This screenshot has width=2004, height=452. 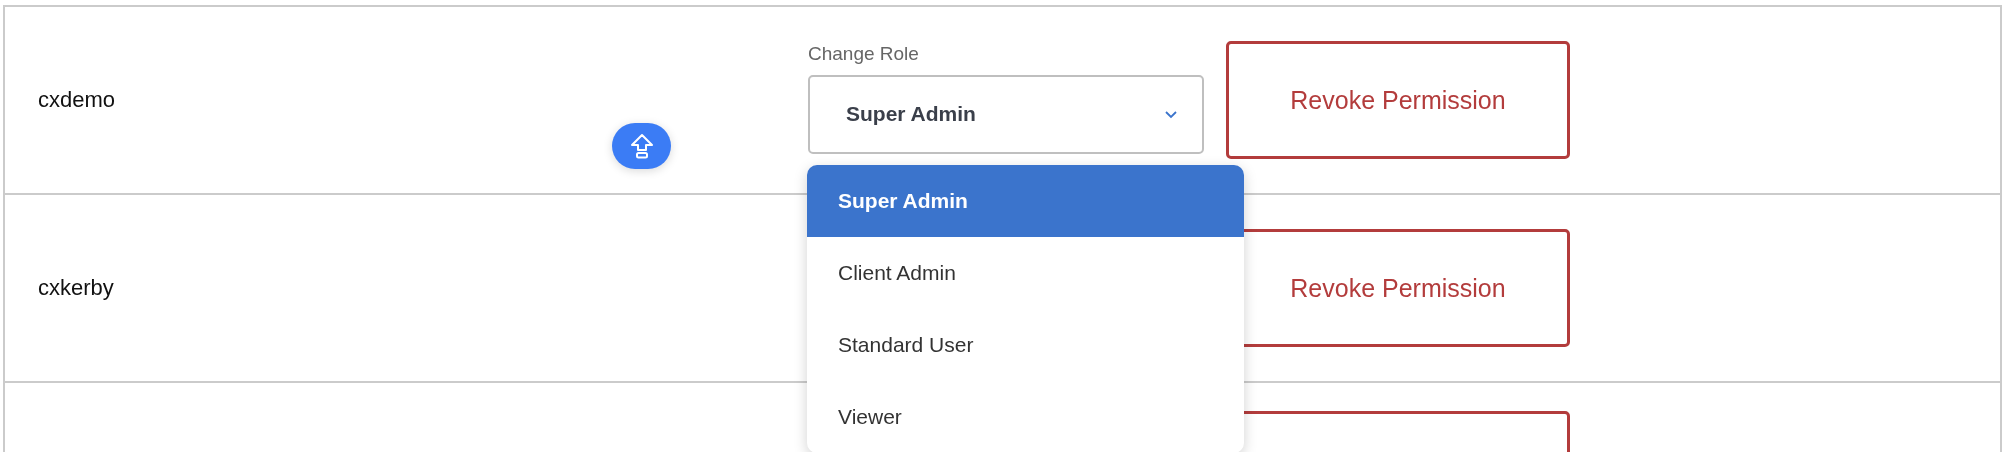 What do you see at coordinates (76, 287) in the screenshot?
I see `username: cxkerby` at bounding box center [76, 287].